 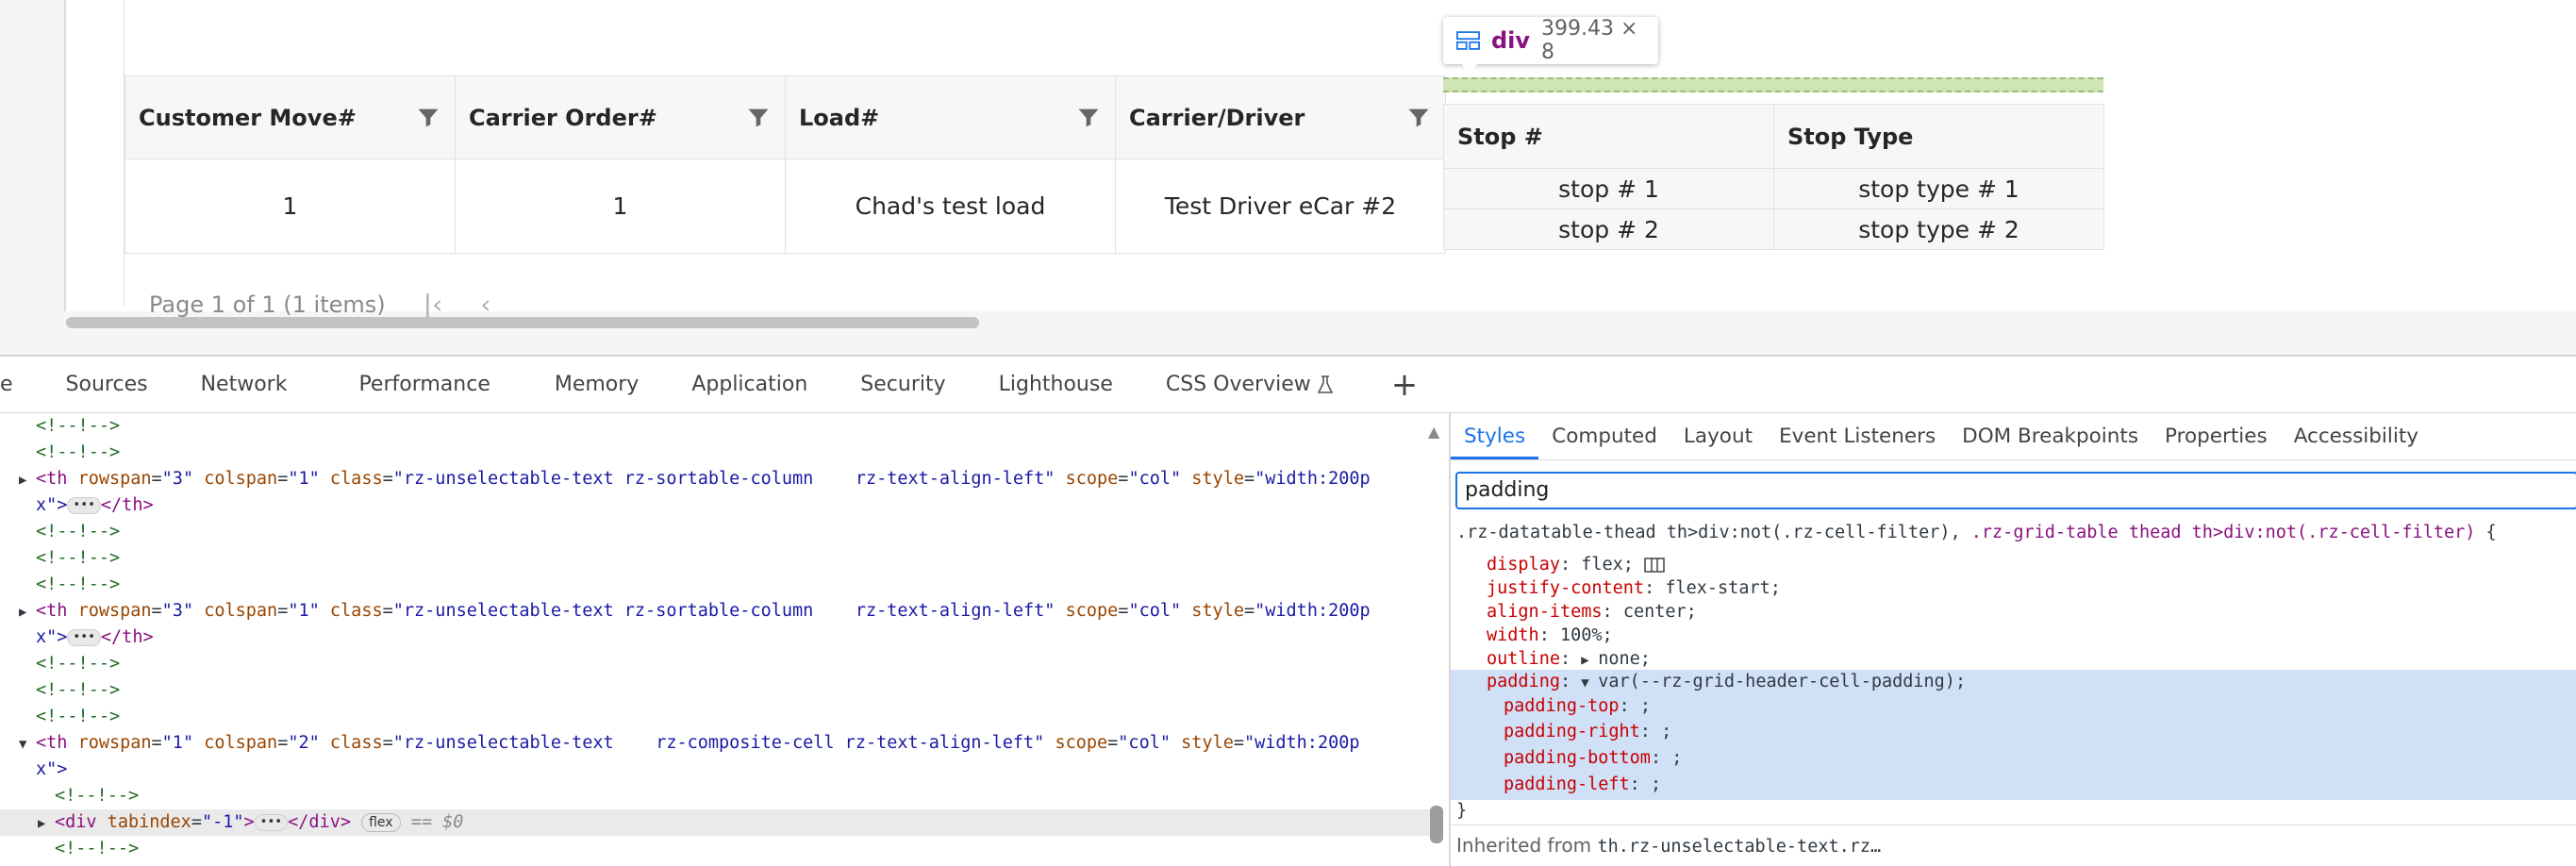 I want to click on css-prop-padding-top: padding-top: ;, so click(x=1577, y=706).